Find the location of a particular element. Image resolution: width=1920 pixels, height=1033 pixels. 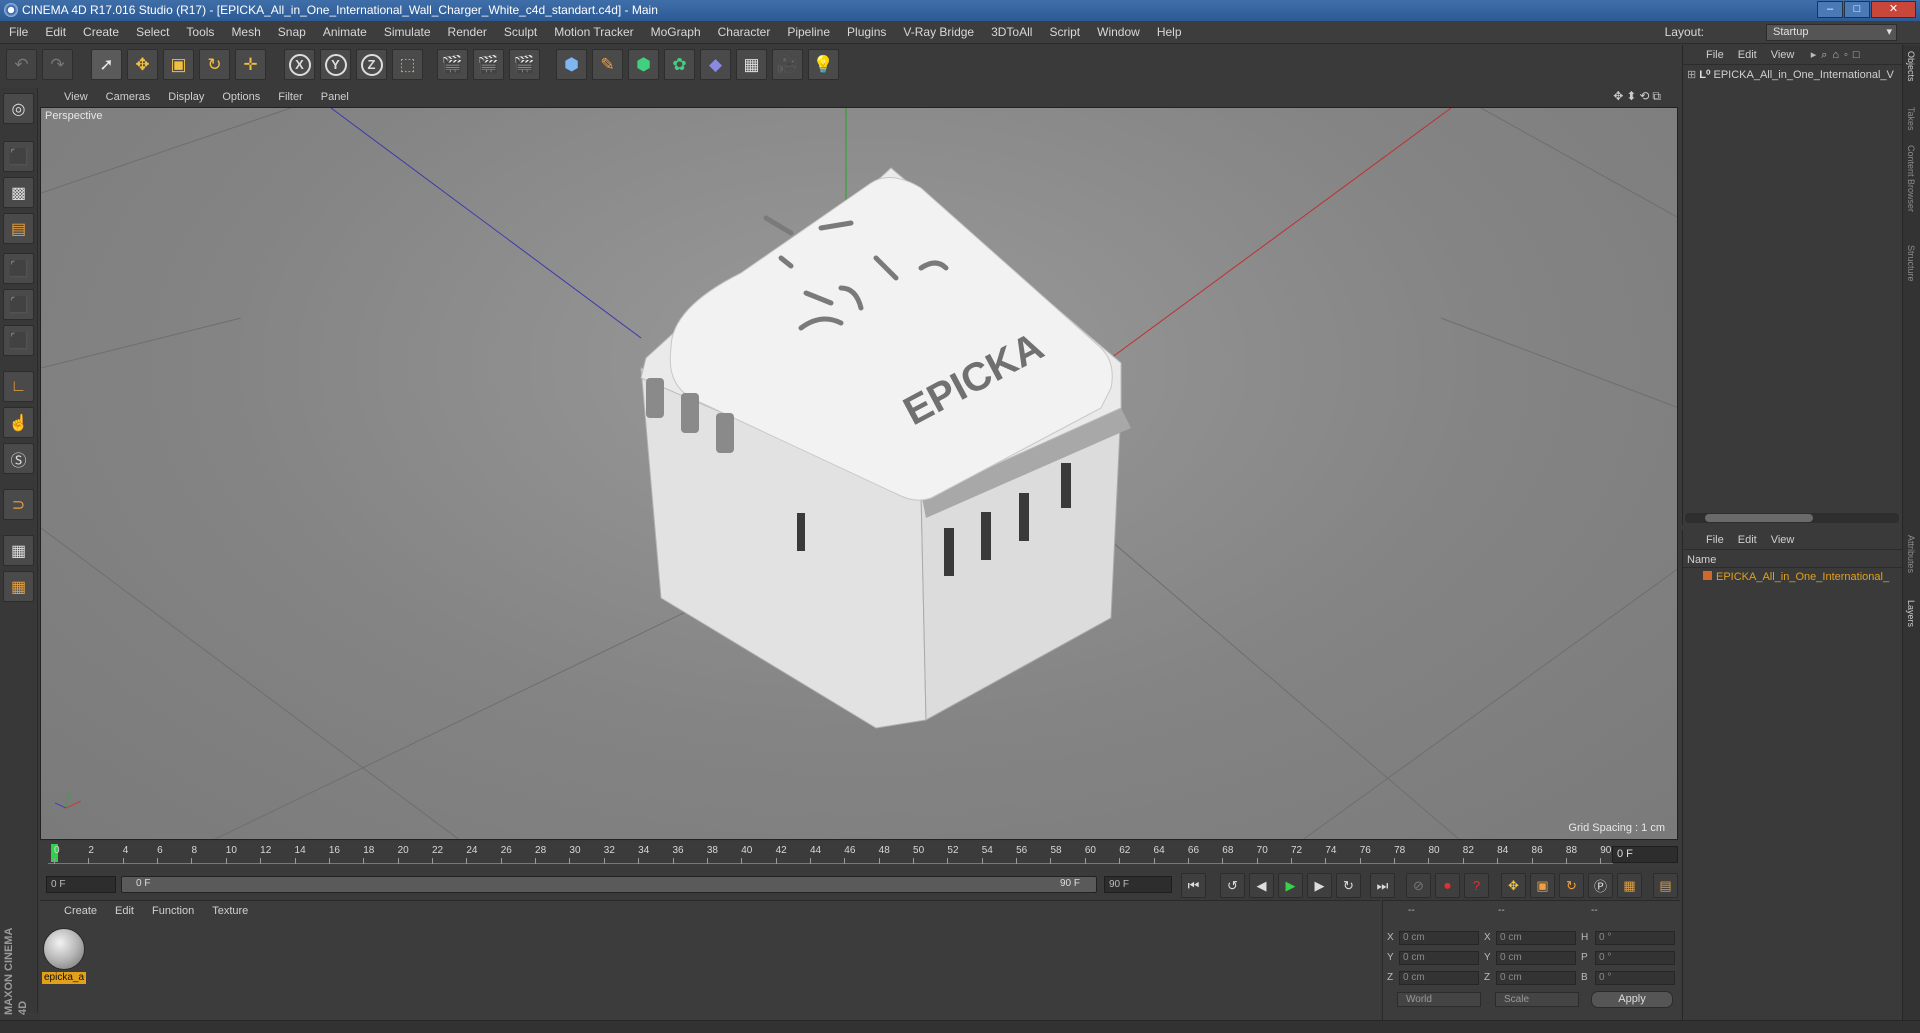

axis-mode-button: ∟ is located at coordinates (18, 386).